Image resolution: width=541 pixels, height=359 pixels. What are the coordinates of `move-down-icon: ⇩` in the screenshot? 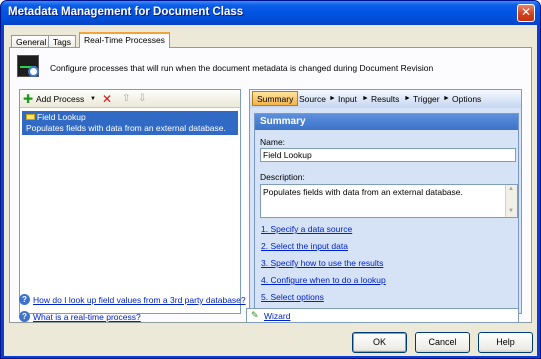 It's located at (142, 99).